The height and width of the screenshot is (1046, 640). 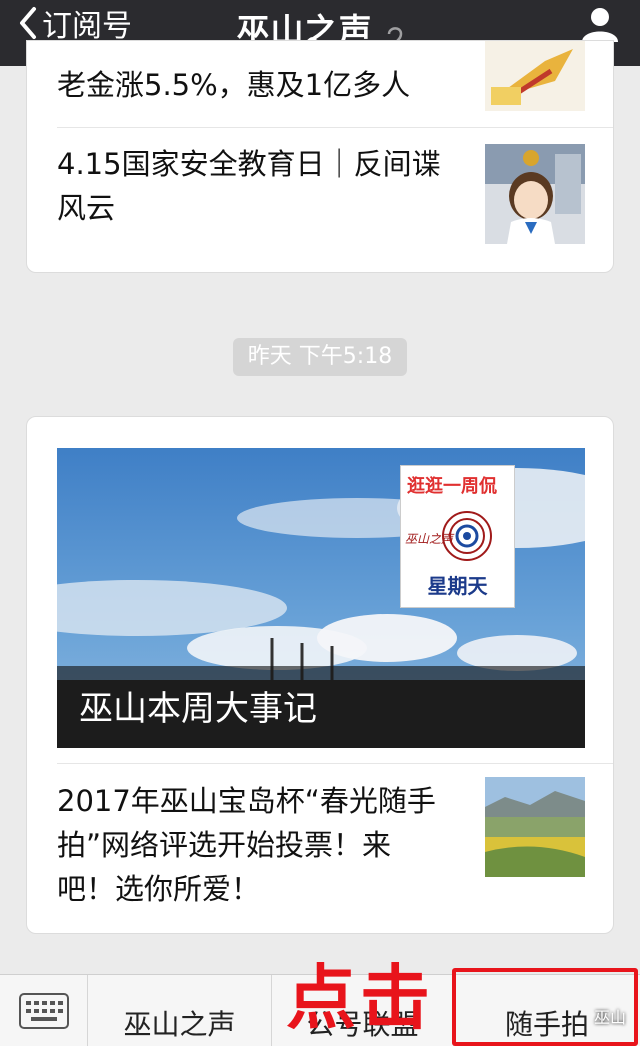 I want to click on weekly-badge: 逛逛一周侃 巫山之声 星期天, so click(x=457, y=536).